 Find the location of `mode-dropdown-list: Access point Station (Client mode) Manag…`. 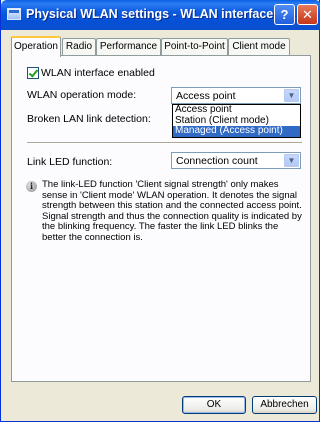

mode-dropdown-list: Access point Station (Client mode) Manag… is located at coordinates (236, 121).